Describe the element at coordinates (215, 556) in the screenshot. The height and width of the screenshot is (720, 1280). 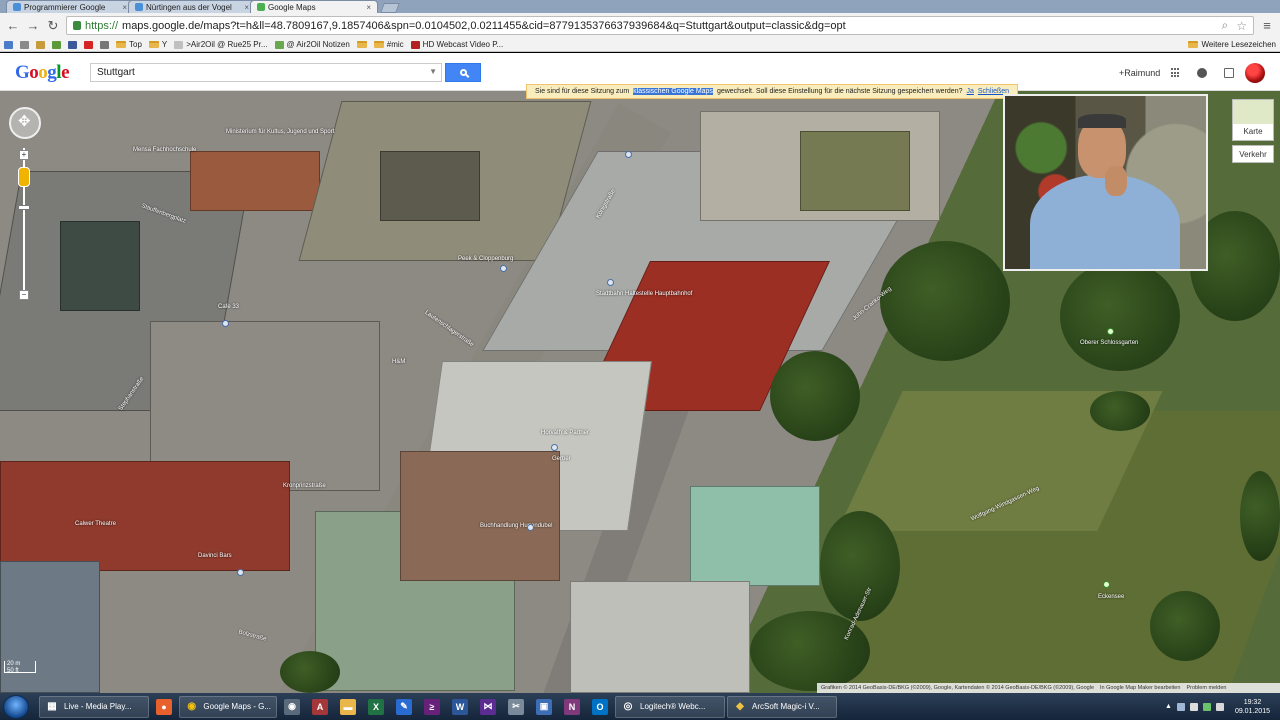
I see `map-label: Davinci Bars` at that location.